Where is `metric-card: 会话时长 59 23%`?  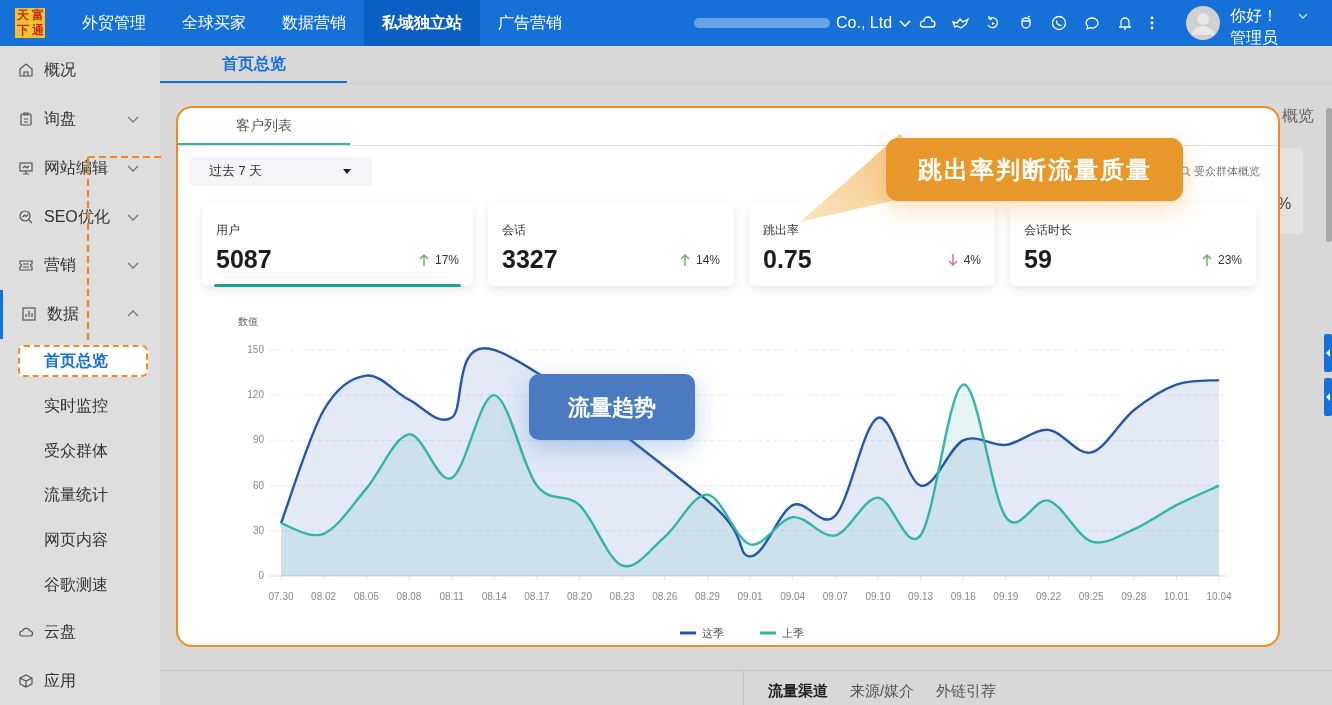 metric-card: 会话时长 59 23% is located at coordinates (1133, 244).